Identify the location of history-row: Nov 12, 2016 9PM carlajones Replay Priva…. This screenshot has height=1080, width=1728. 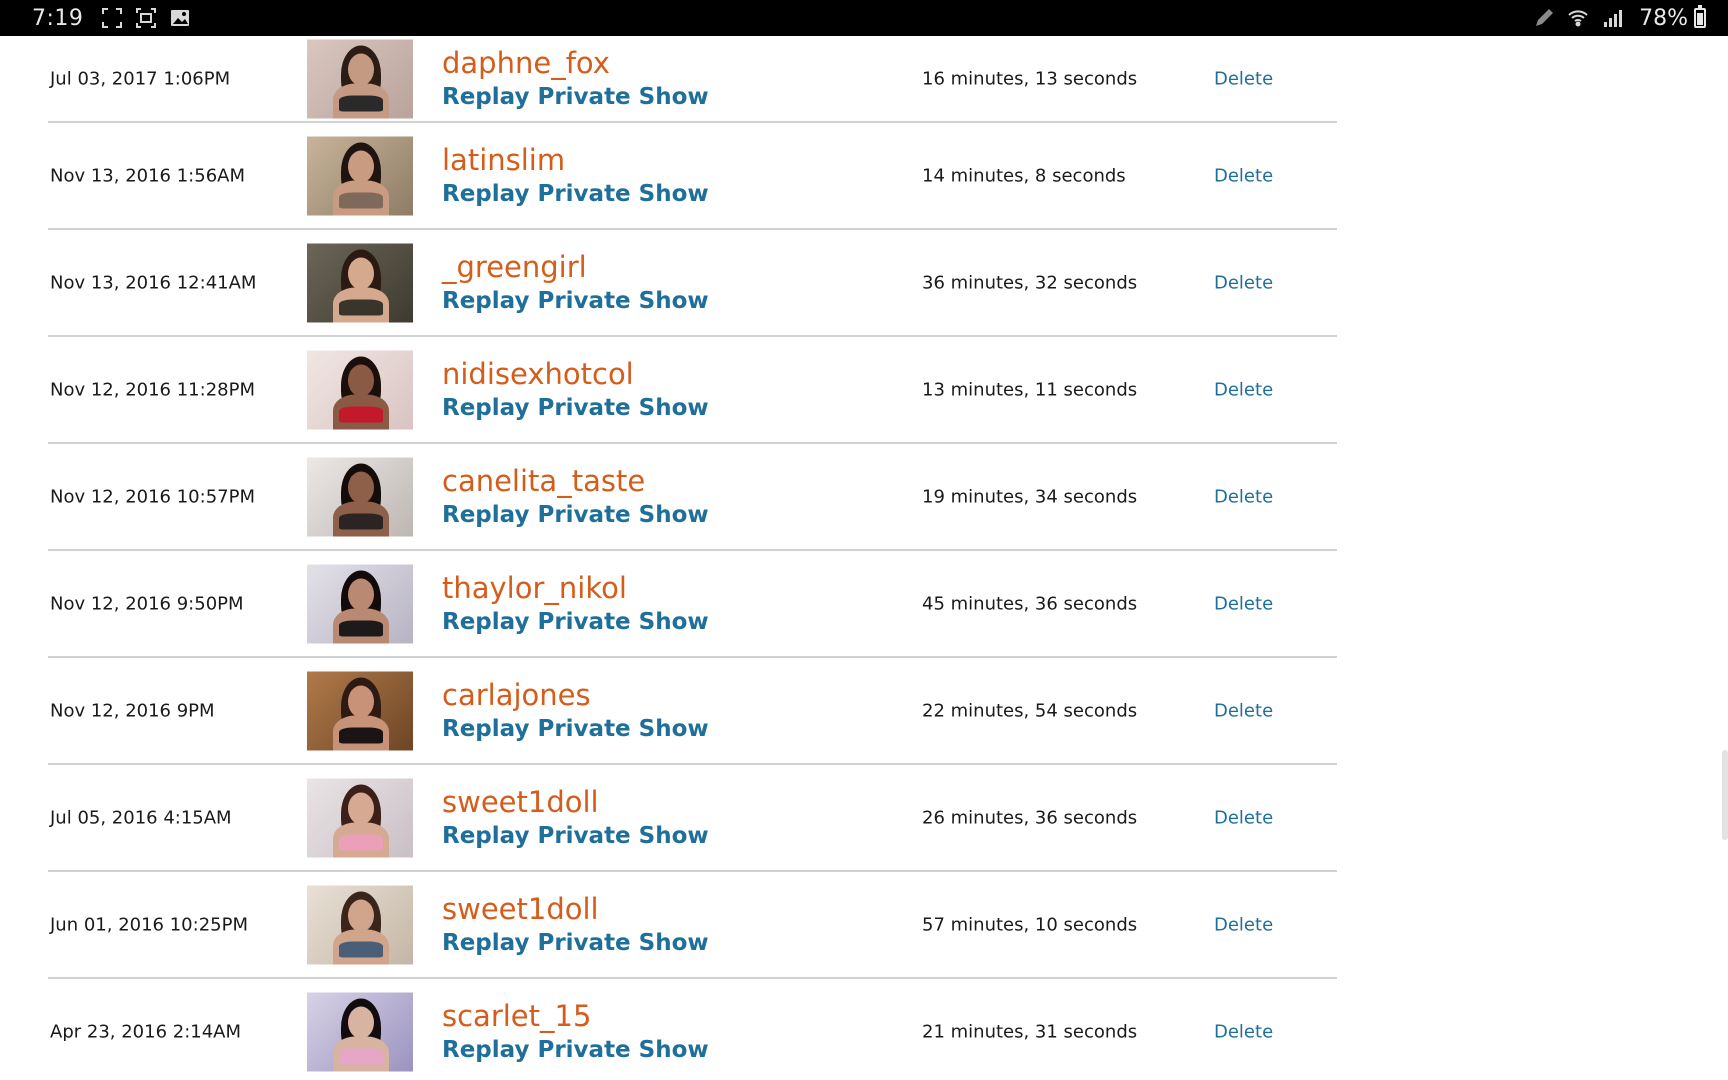
(692, 711).